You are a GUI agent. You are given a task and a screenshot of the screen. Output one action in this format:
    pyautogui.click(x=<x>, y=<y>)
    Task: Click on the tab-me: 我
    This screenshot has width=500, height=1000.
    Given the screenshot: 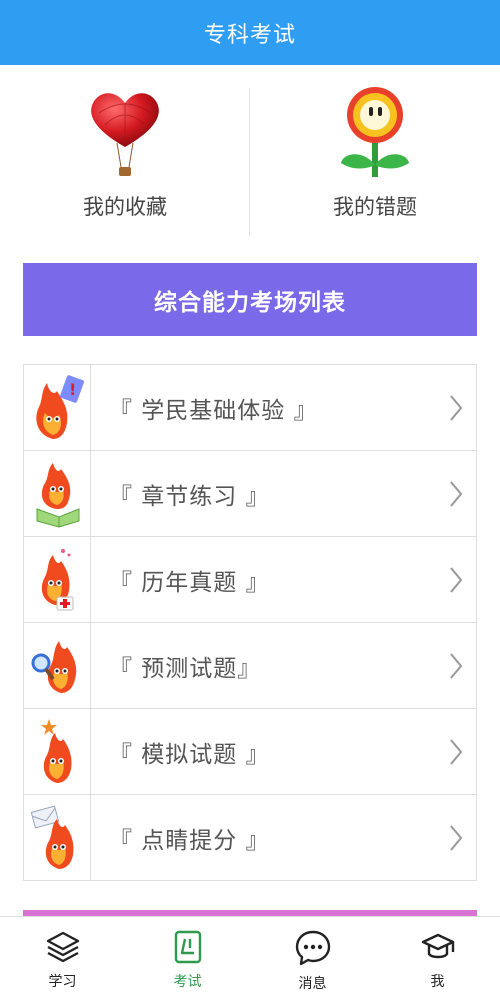 What is the action you would take?
    pyautogui.click(x=437, y=958)
    